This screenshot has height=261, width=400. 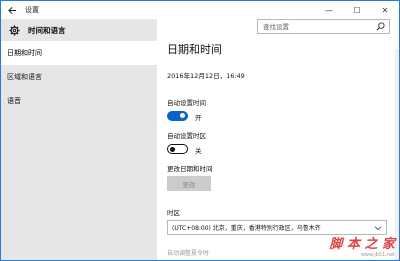 What do you see at coordinates (186, 103) in the screenshot?
I see `auto-time-label: 自动设置时间` at bounding box center [186, 103].